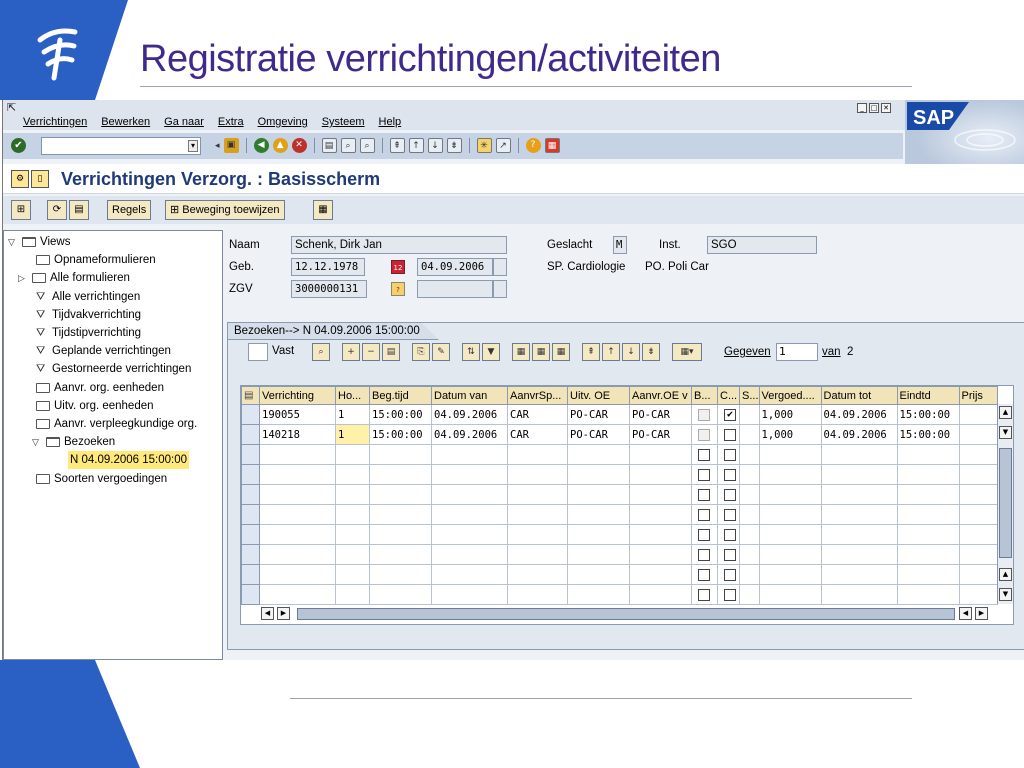  What do you see at coordinates (297, 434) in the screenshot?
I see `verrichting-cell: 140218` at bounding box center [297, 434].